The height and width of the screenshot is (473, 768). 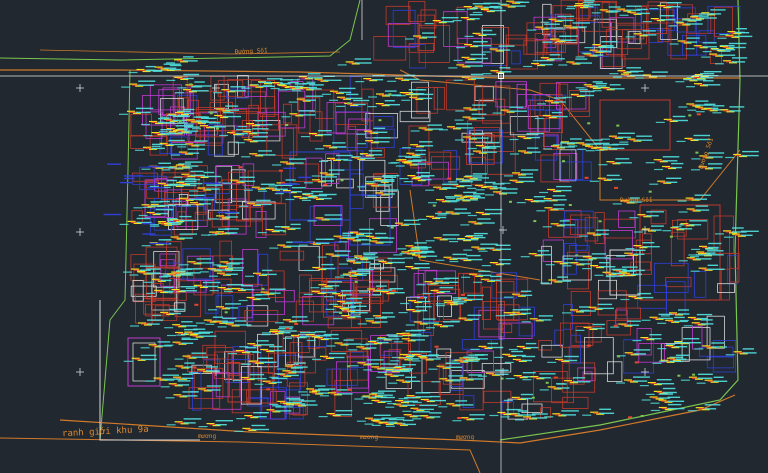 I want to click on cursor-pickbox, so click(x=501, y=76).